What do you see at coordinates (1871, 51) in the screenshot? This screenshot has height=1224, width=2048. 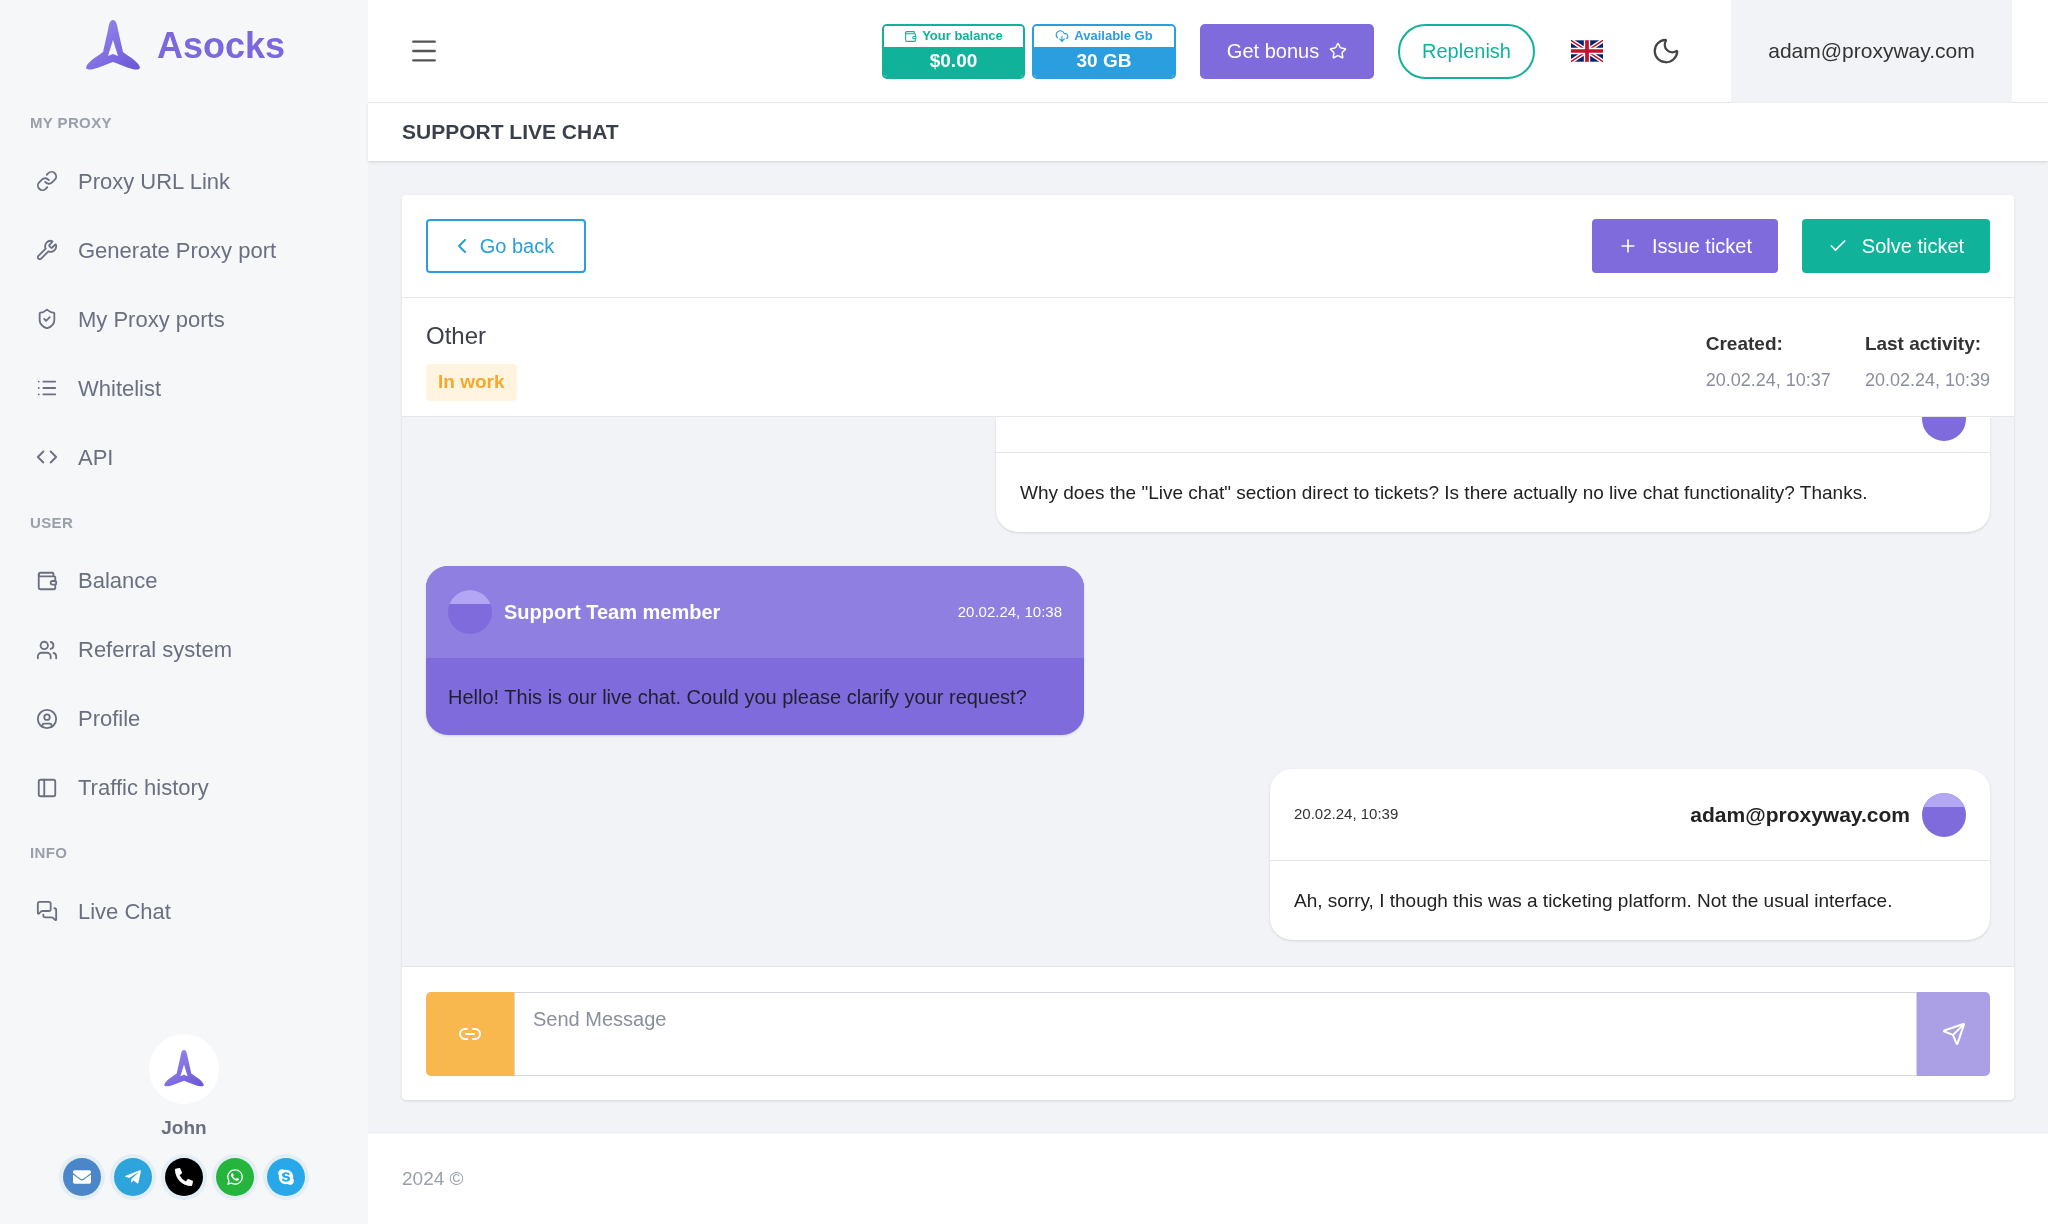 I see `account-email: adam@proxyway.com` at bounding box center [1871, 51].